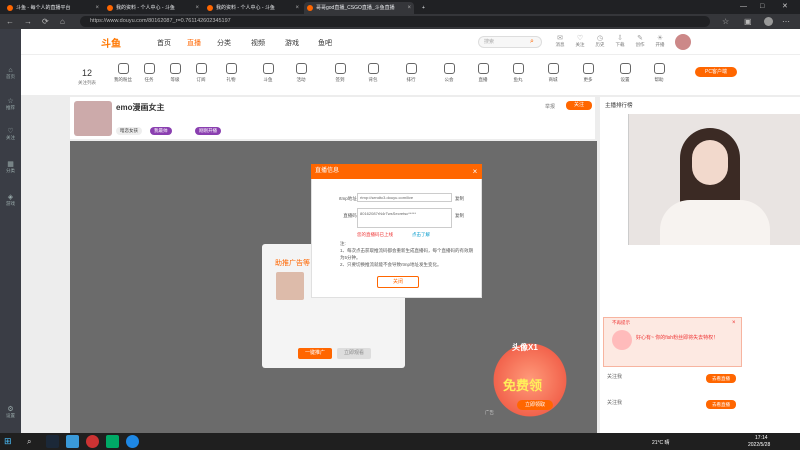 This screenshot has width=800, height=450. Describe the element at coordinates (411, 73) in the screenshot. I see `category-item: 排行` at that location.